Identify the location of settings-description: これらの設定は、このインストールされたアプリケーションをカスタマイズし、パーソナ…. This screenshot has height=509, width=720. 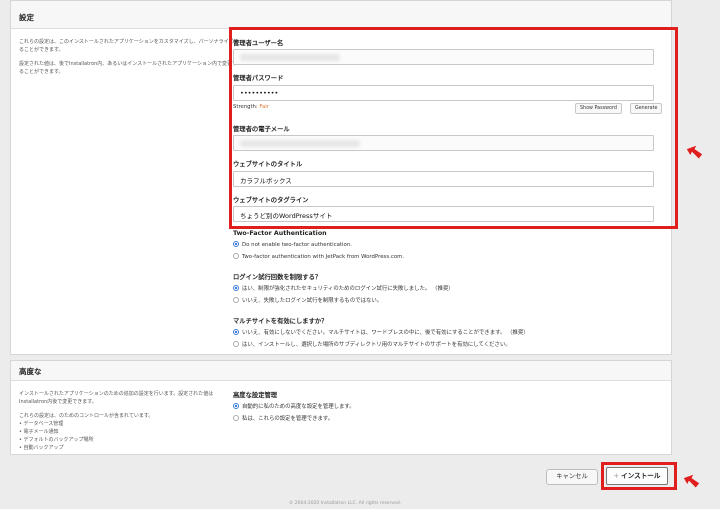
(129, 60).